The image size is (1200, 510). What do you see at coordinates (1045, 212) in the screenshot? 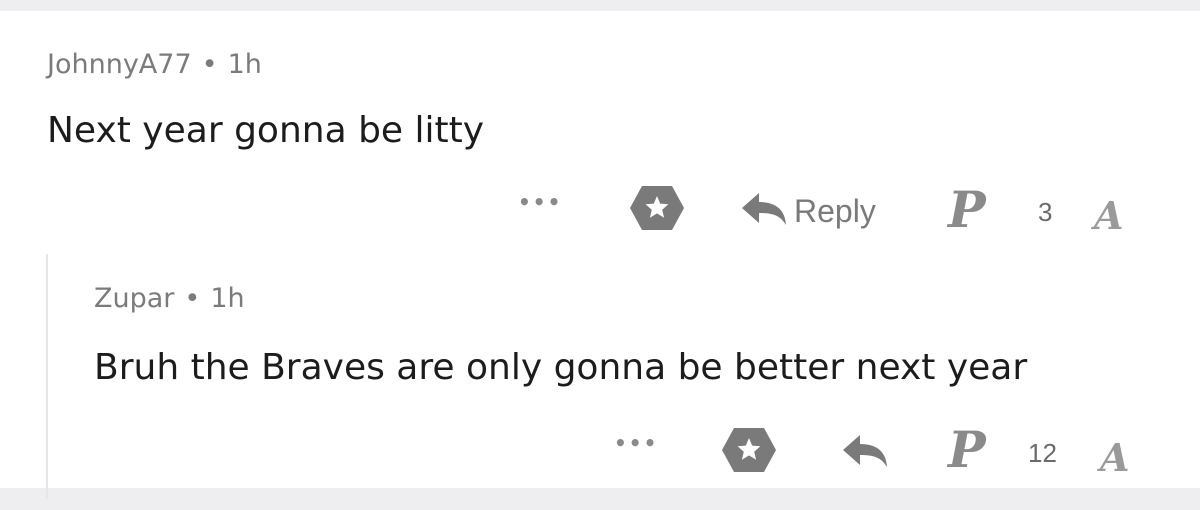
I see `vote-count: 3` at bounding box center [1045, 212].